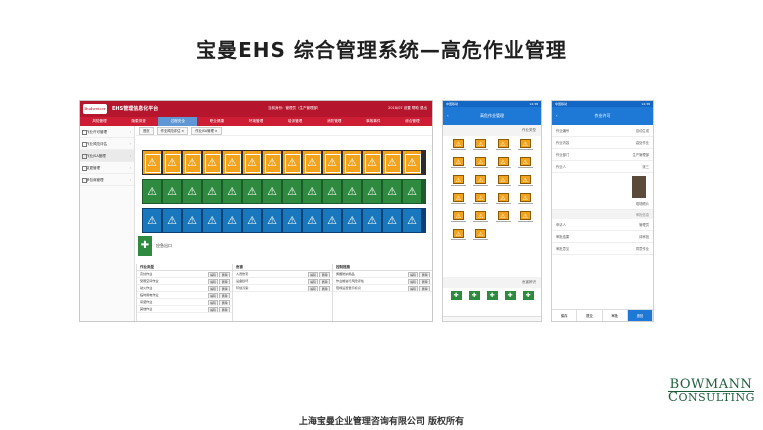 This screenshot has height=430, width=763. Describe the element at coordinates (602, 167) in the screenshot. I see `form-row: 作业人 张三` at that location.